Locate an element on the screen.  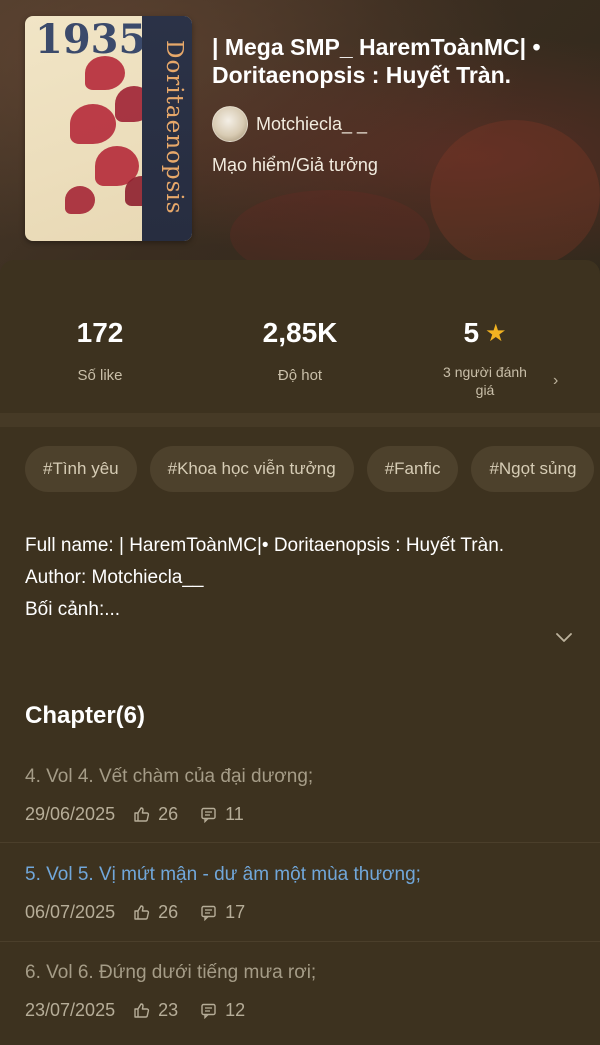
chapter-title: 4. Vol 4. Vết chàm của đại dương; is located at coordinates (169, 777).